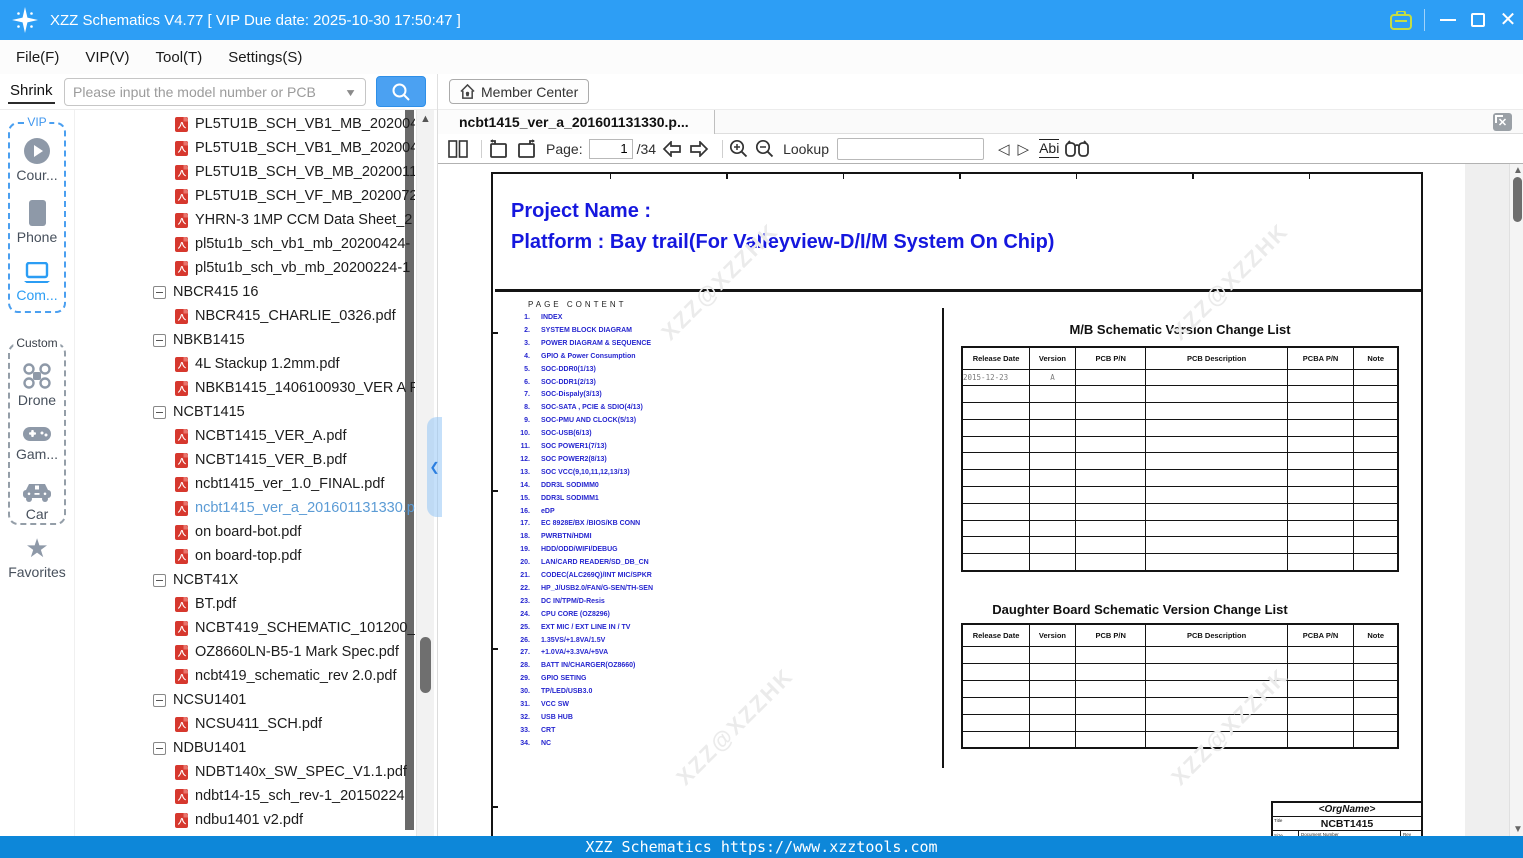 Image resolution: width=1523 pixels, height=858 pixels. What do you see at coordinates (245, 628) in the screenshot?
I see `tree-file-row: NCBT419_SCHEMATIC_101200_F` at bounding box center [245, 628].